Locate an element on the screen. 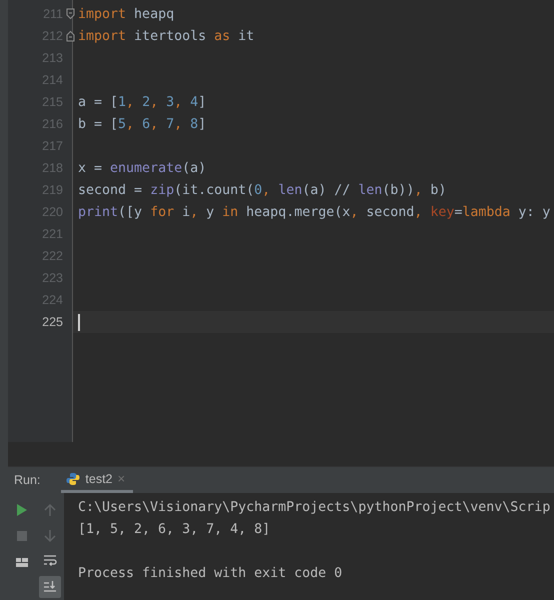 Image resolution: width=554 pixels, height=600 pixels. console-line: Process finished with exit code 0 is located at coordinates (210, 573).